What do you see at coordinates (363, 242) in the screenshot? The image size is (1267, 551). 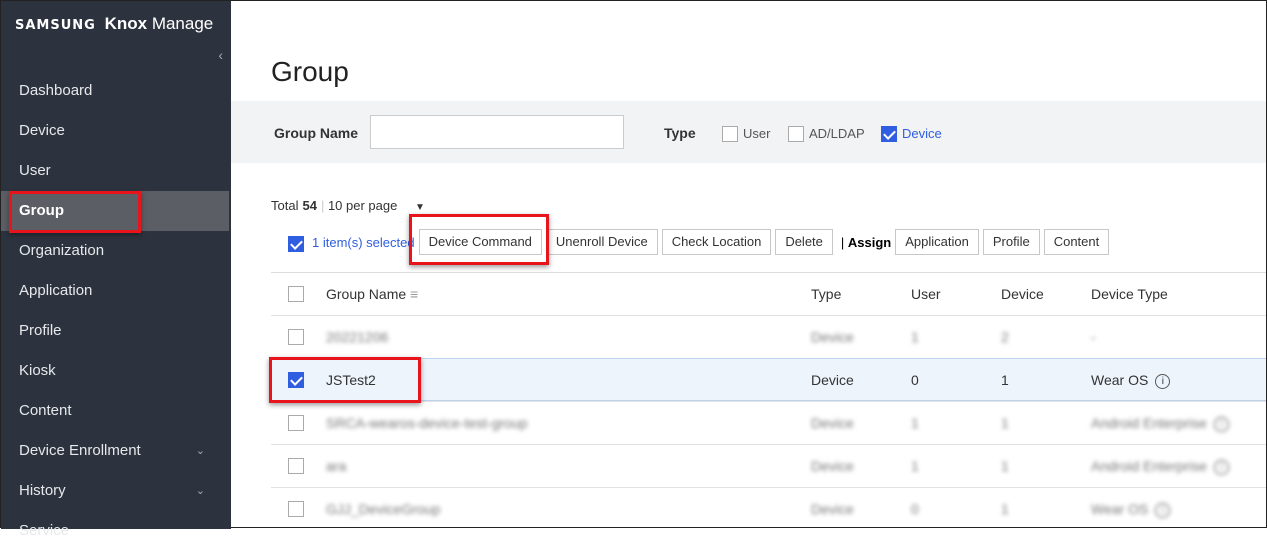 I see `selected-count: 1 item(s) selected` at bounding box center [363, 242].